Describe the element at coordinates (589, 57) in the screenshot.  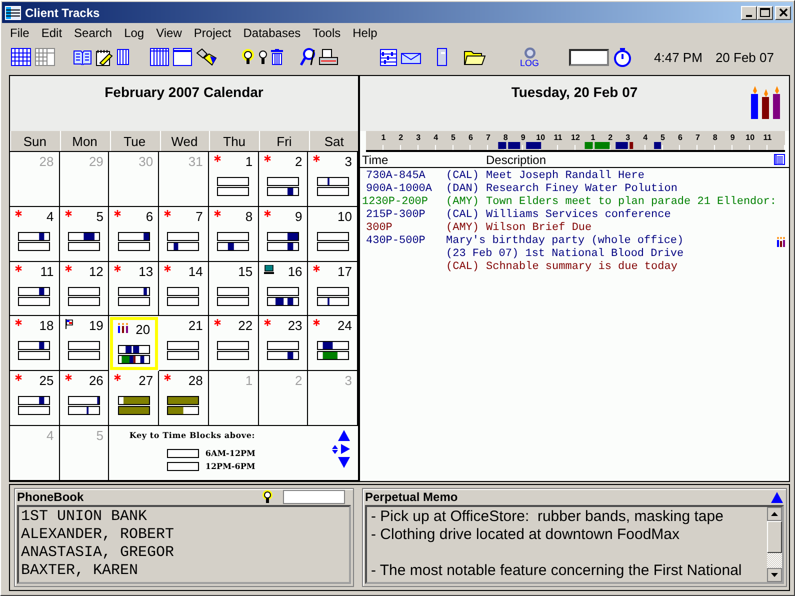
I see `toolbar-input-field` at that location.